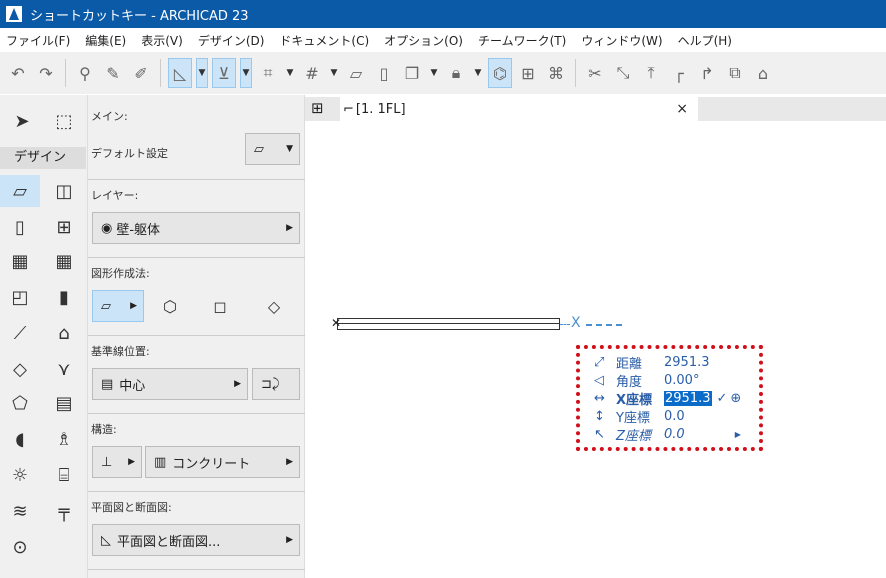 This screenshot has height=578, width=886. Describe the element at coordinates (20, 261) in the screenshot. I see `curtain-grid-icon: ▦` at that location.